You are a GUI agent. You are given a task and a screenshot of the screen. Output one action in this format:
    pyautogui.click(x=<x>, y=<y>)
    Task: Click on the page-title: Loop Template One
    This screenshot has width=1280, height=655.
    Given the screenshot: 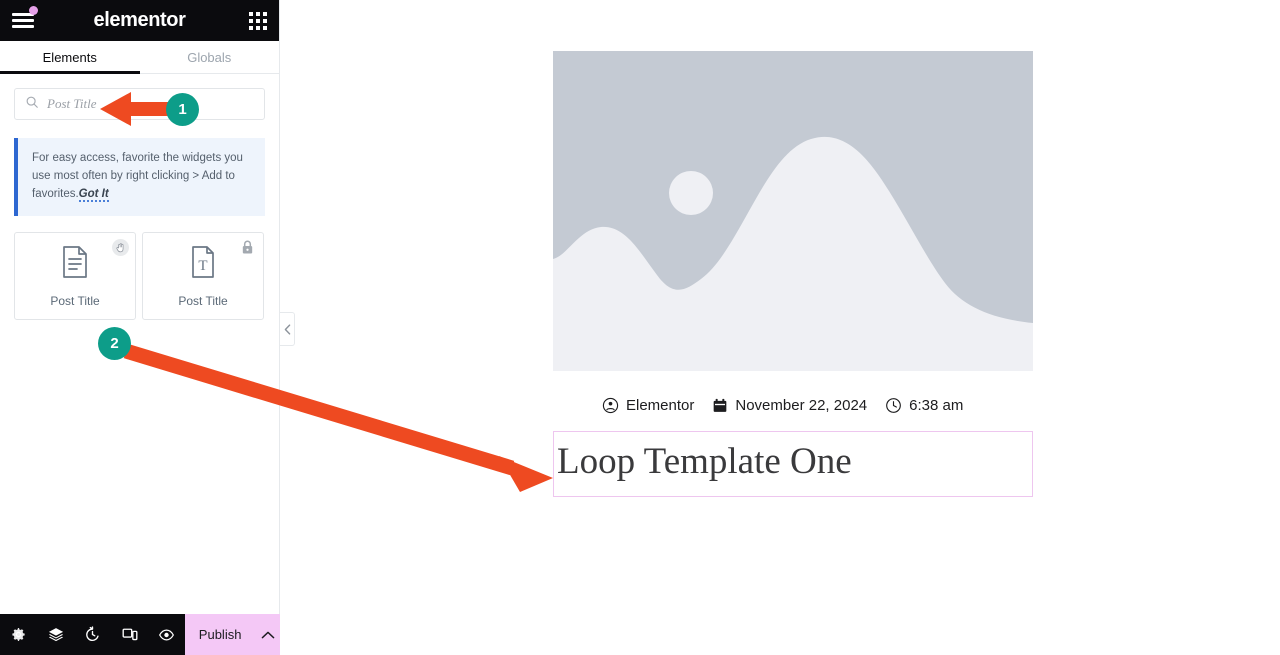 What is the action you would take?
    pyautogui.click(x=704, y=461)
    